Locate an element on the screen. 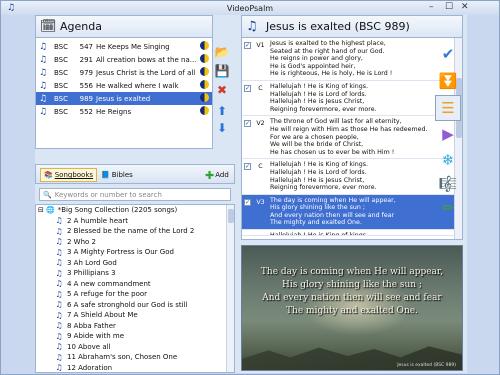 This screenshot has height=375, width=500. chevron-down-icon: ⏬ is located at coordinates (448, 81).